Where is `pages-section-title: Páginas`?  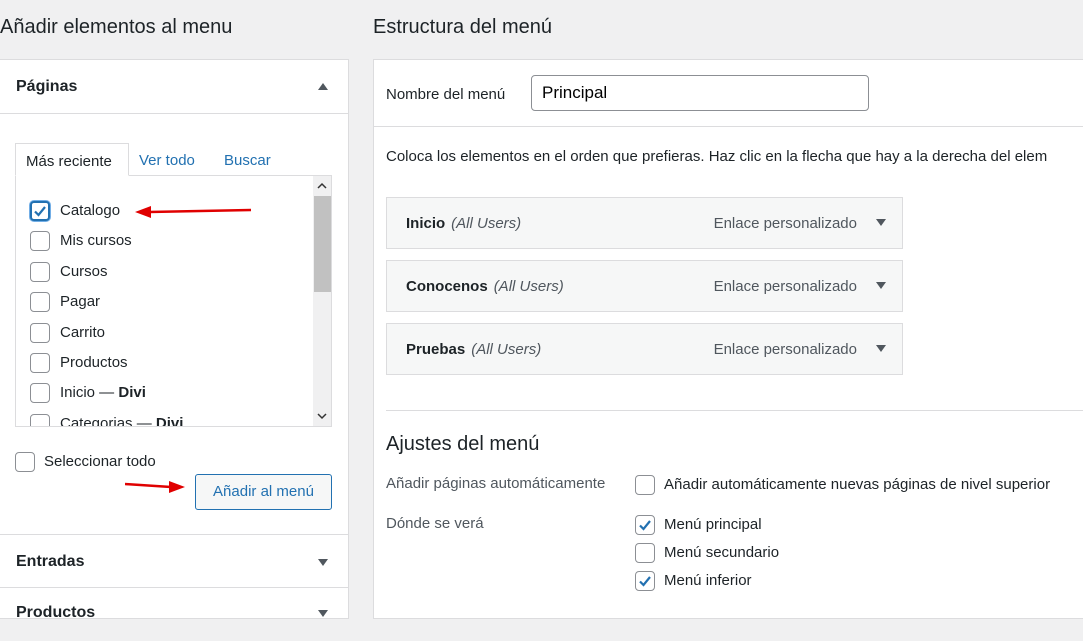
pages-section-title: Páginas is located at coordinates (47, 86).